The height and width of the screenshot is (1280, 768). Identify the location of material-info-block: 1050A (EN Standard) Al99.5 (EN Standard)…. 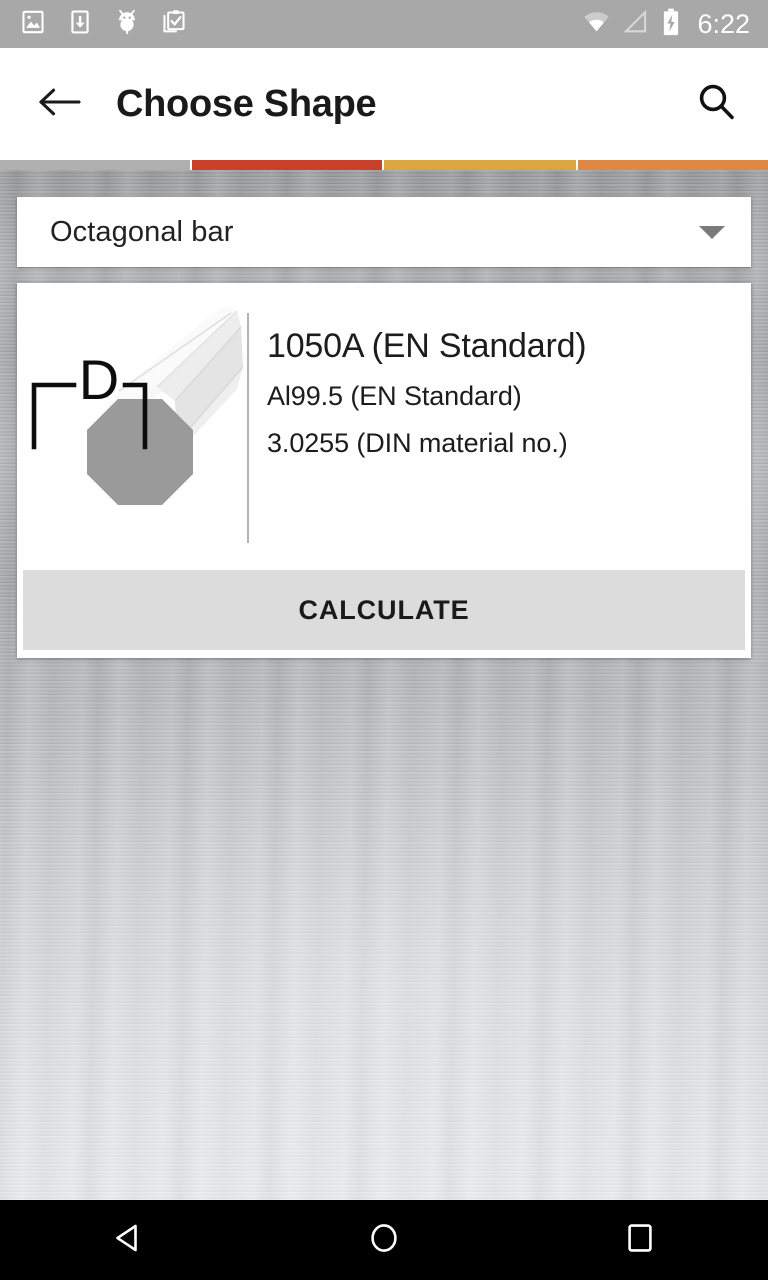
(418, 370).